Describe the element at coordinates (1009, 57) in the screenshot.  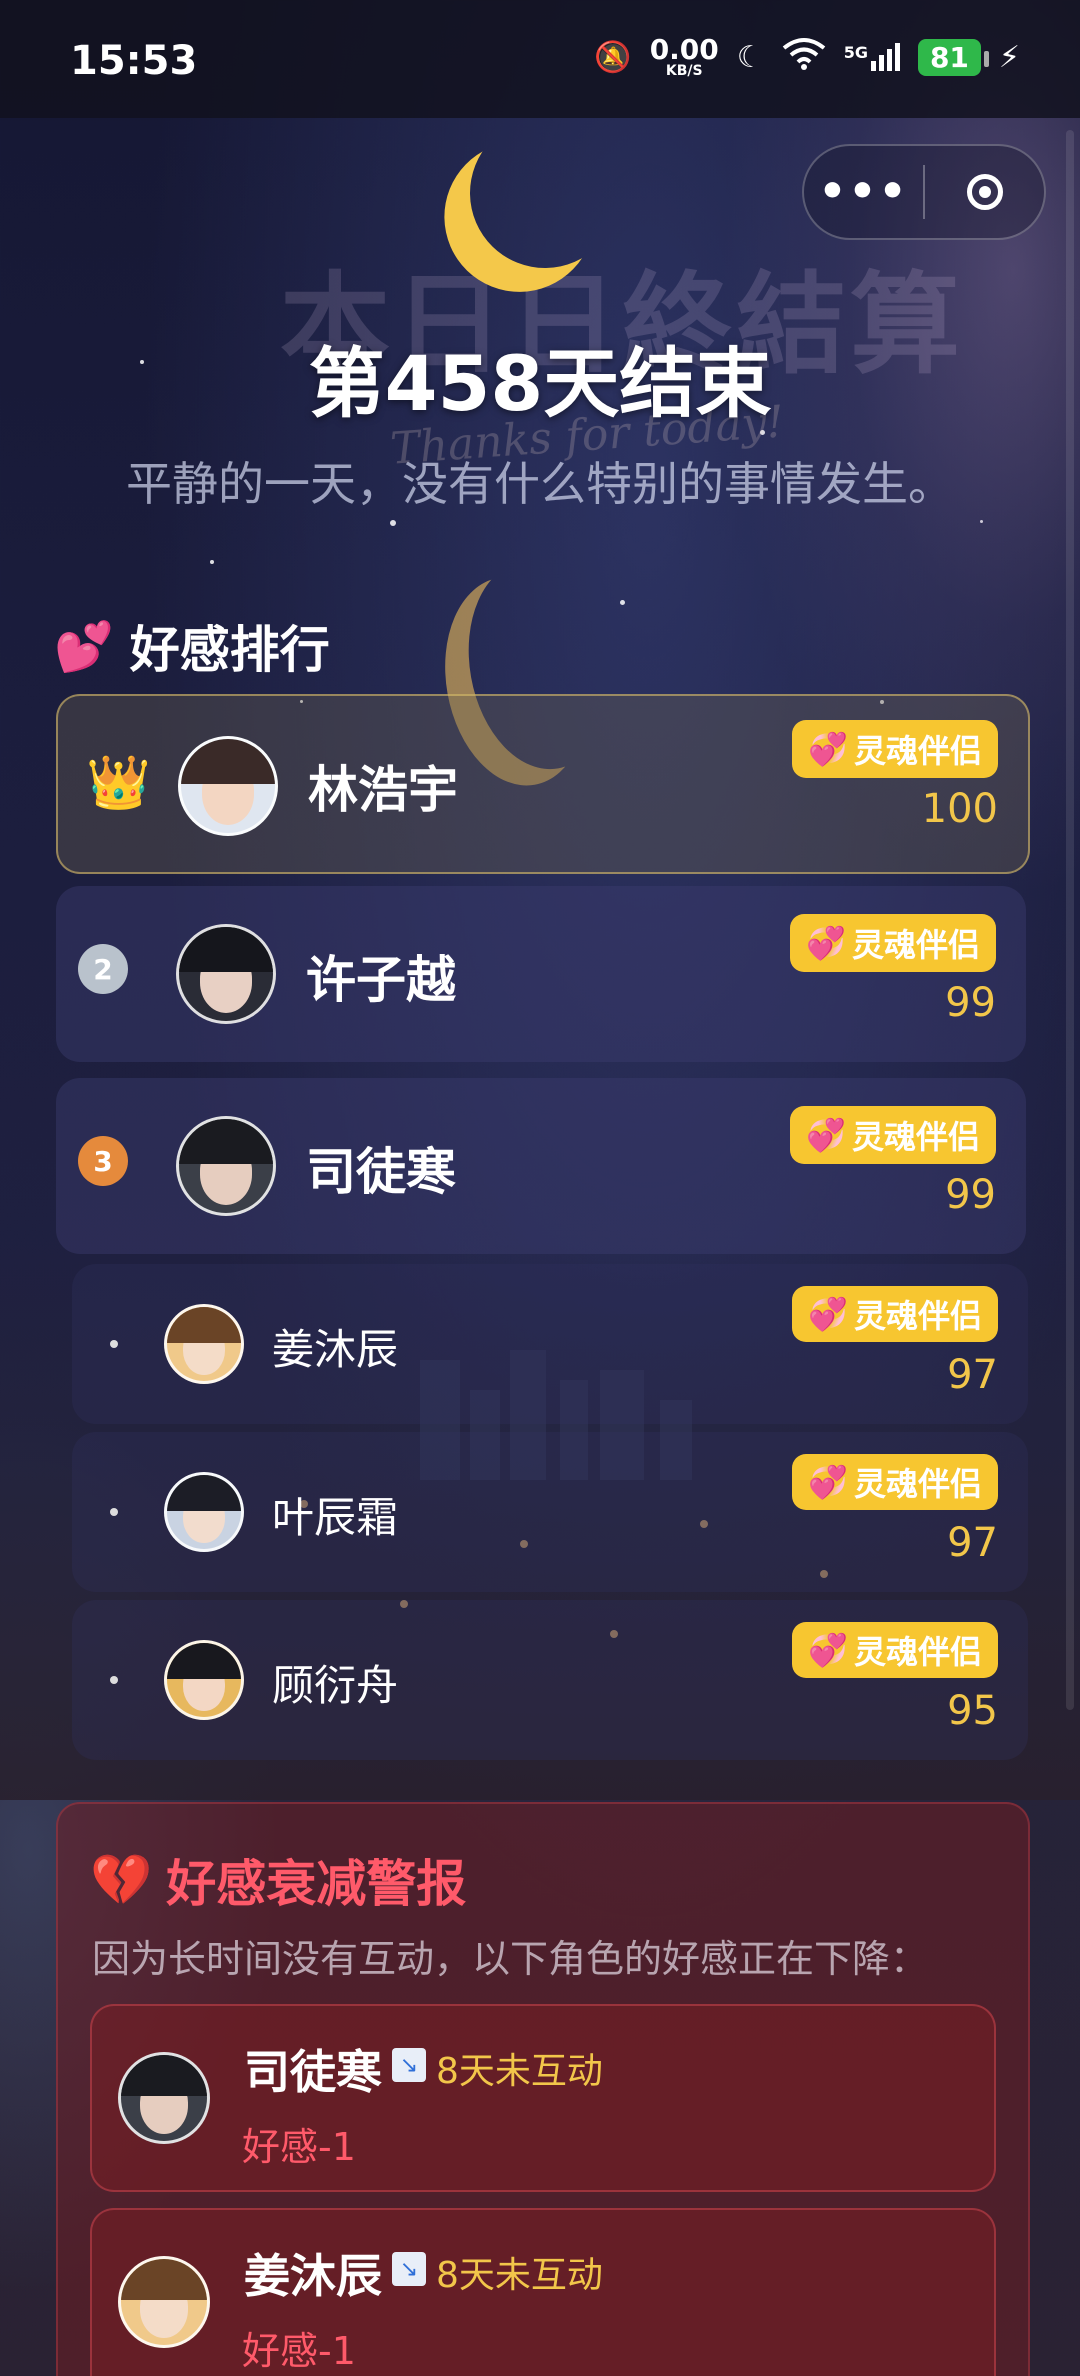
I see `charging-icon: ⚡` at that location.